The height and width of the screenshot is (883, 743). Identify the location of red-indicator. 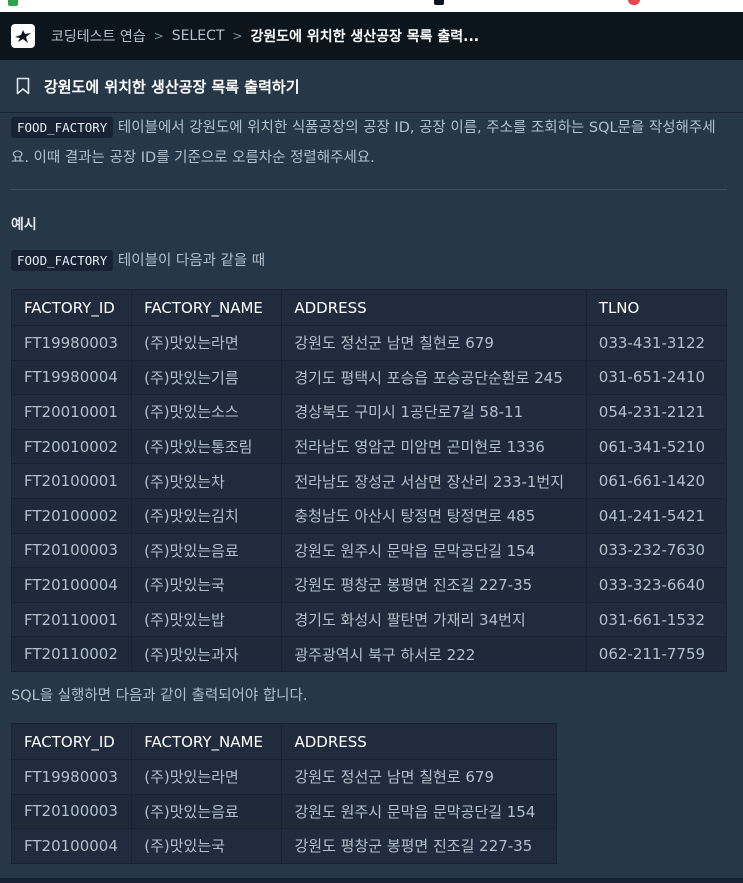
(634, 2).